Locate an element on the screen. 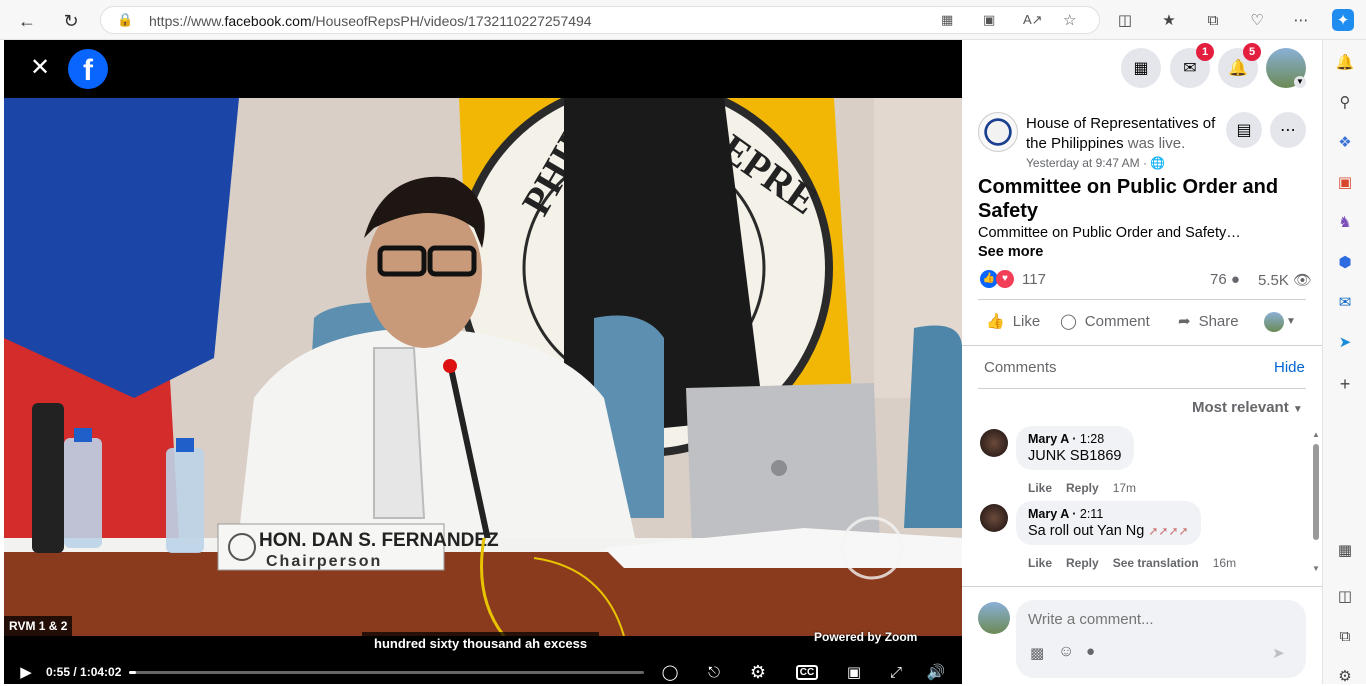  share-as-chevron-icon: ▼ is located at coordinates (1291, 321).